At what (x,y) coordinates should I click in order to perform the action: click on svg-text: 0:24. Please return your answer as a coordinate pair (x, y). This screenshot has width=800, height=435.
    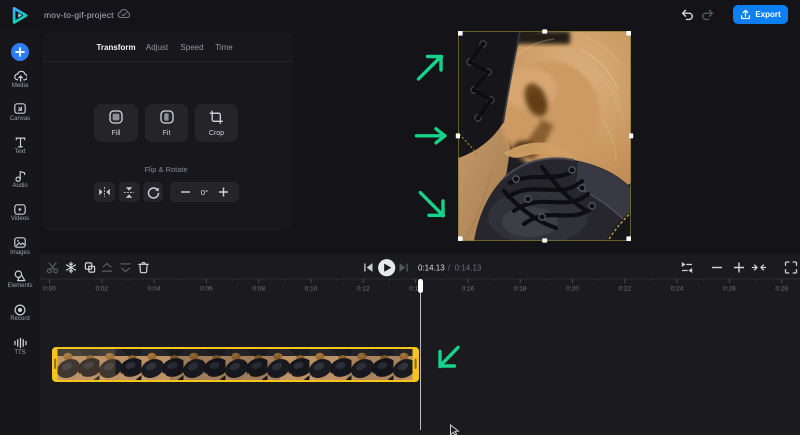
    Looking at the image, I should click on (677, 289).